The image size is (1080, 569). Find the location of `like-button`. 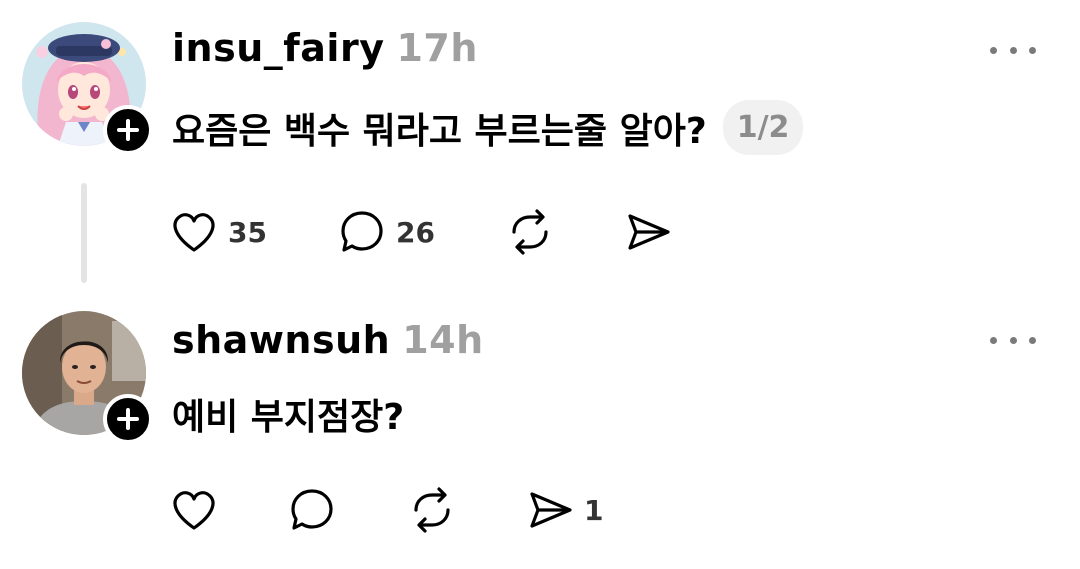

like-button is located at coordinates (198, 510).